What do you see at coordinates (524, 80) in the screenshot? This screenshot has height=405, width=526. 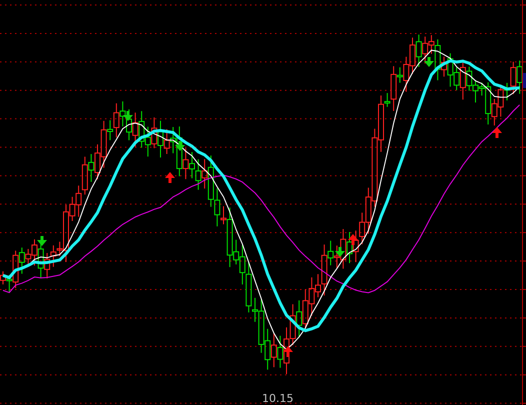 I see `price-marker` at bounding box center [524, 80].